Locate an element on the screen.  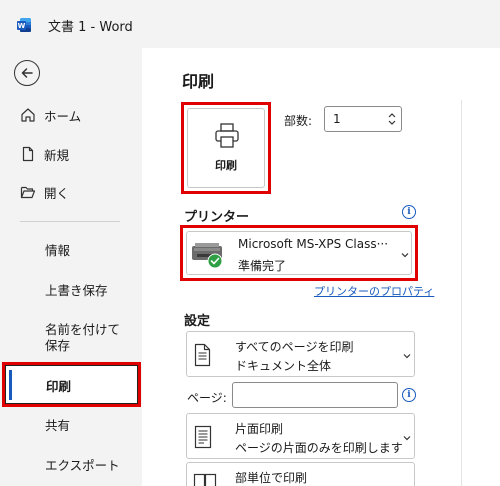
sidebar-item-share: 共有 is located at coordinates (57, 426).